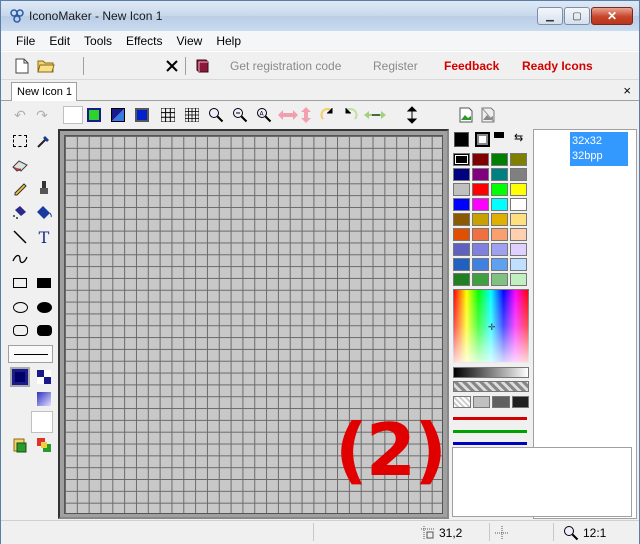  What do you see at coordinates (216, 115) in the screenshot?
I see `zoom-icon` at bounding box center [216, 115].